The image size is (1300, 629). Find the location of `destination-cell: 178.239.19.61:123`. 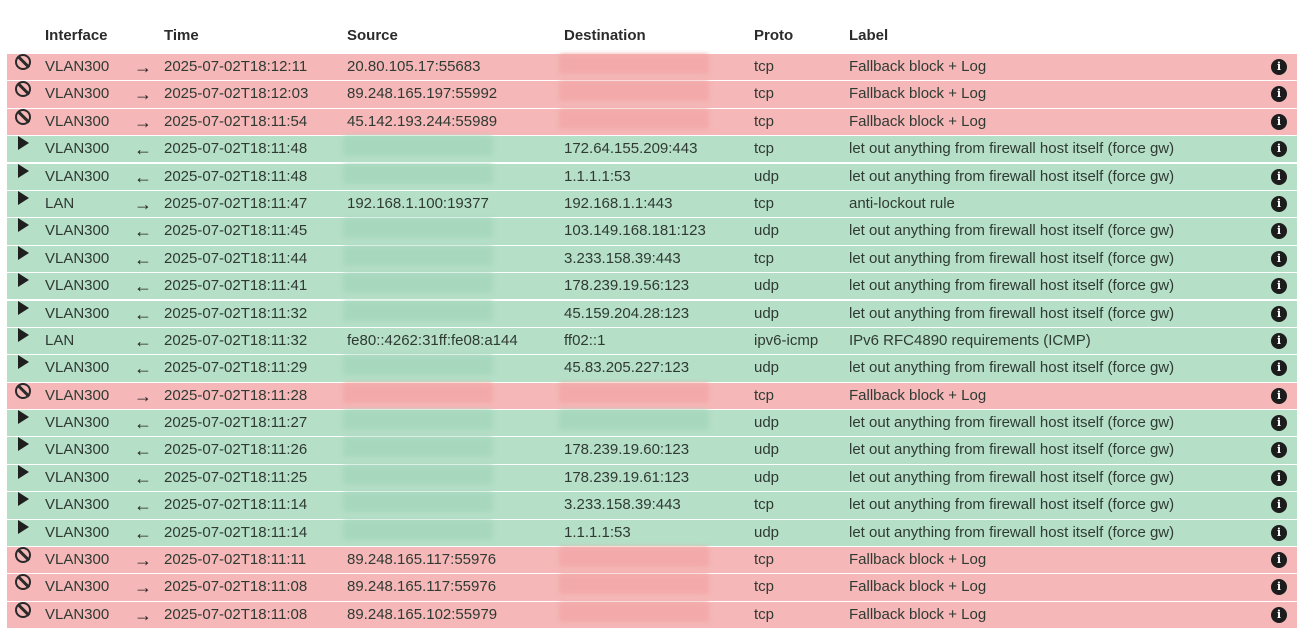

destination-cell: 178.239.19.61:123 is located at coordinates (627, 477).